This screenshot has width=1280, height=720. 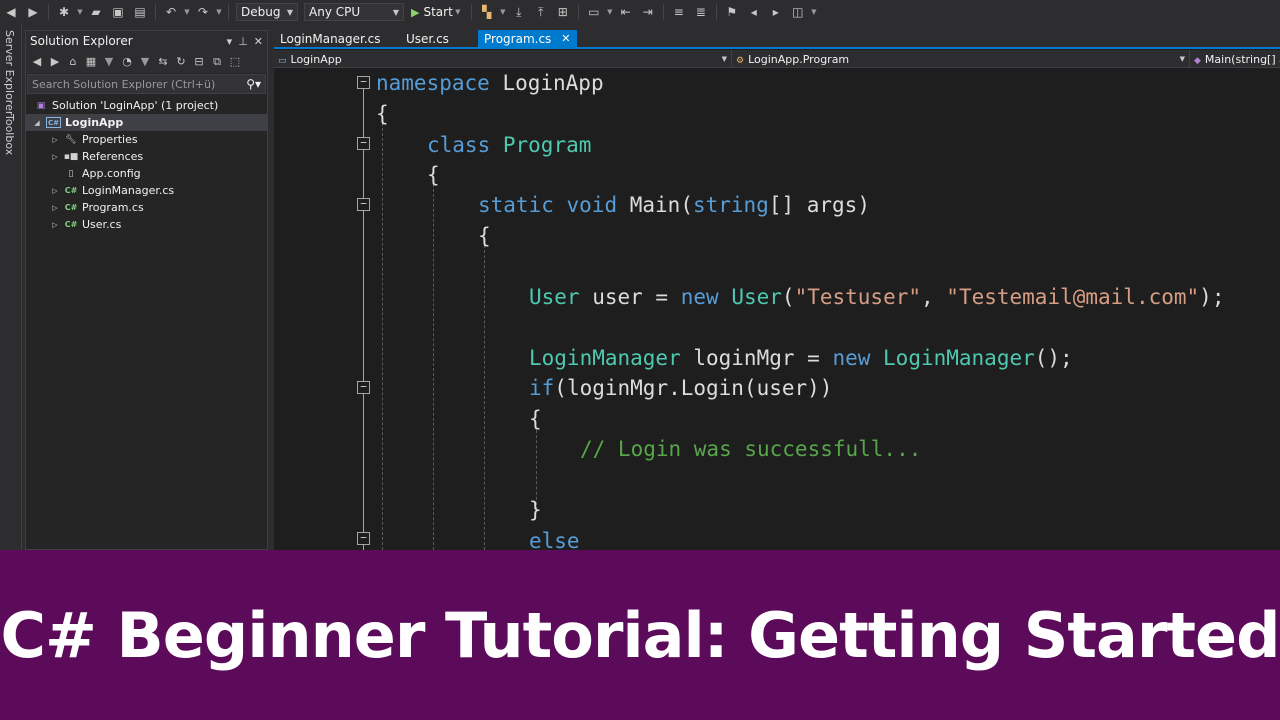 What do you see at coordinates (754, 12) in the screenshot?
I see `prev-bookmark-icon: ◂` at bounding box center [754, 12].